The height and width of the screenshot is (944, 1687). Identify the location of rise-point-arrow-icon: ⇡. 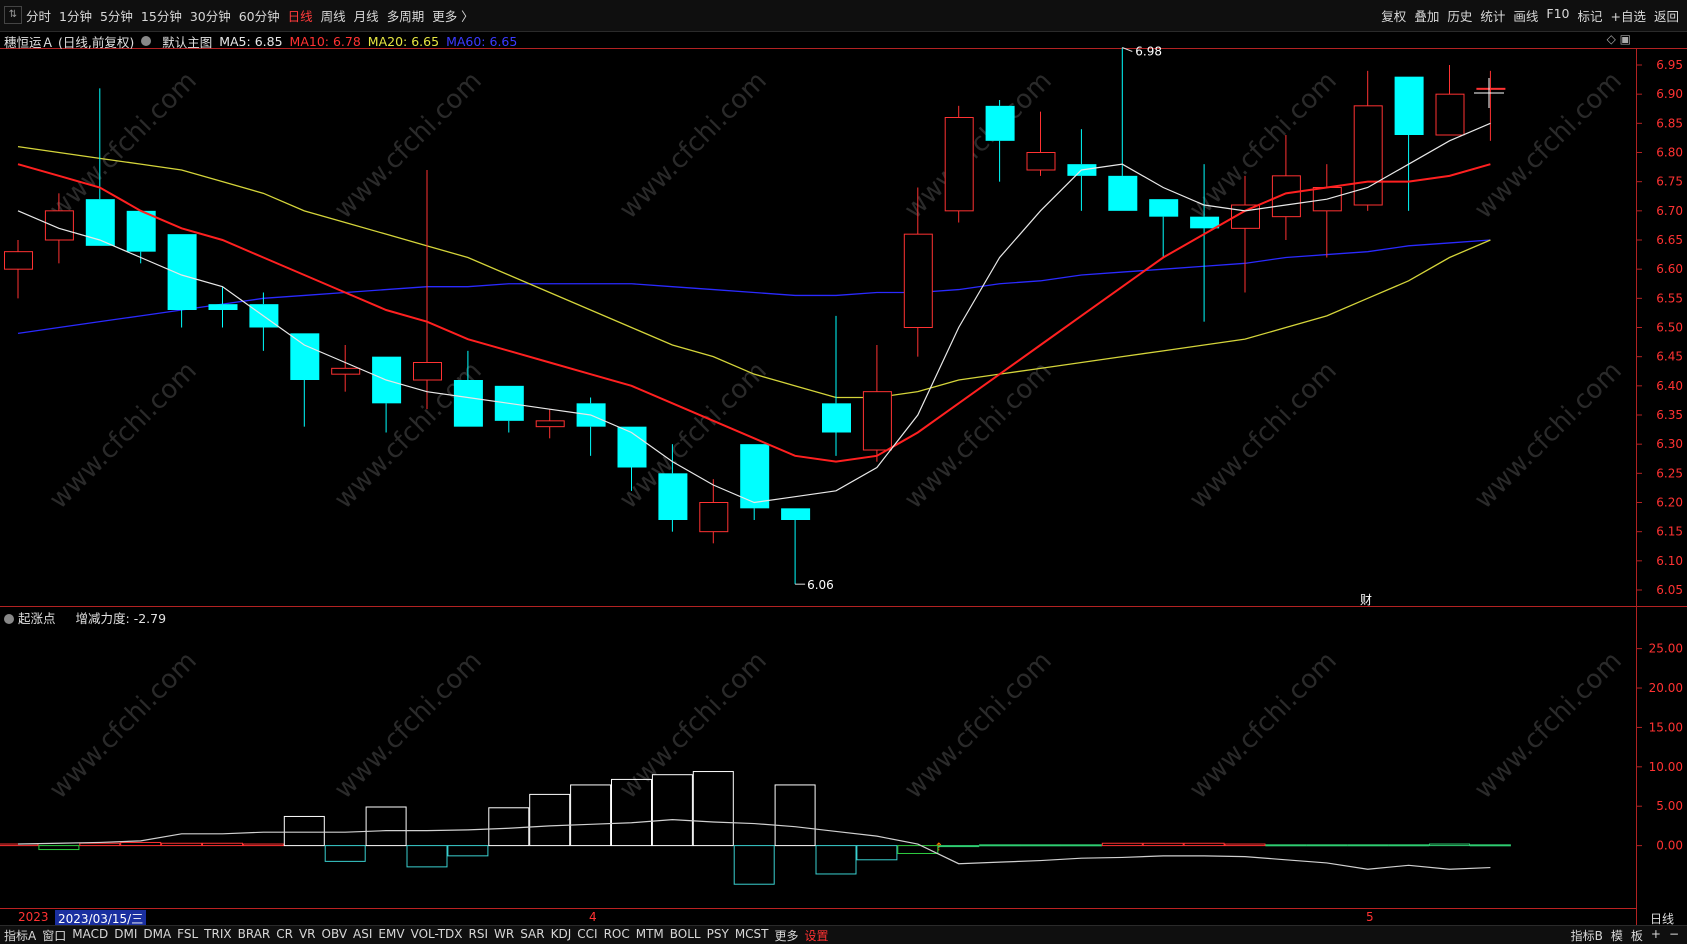
(938, 847).